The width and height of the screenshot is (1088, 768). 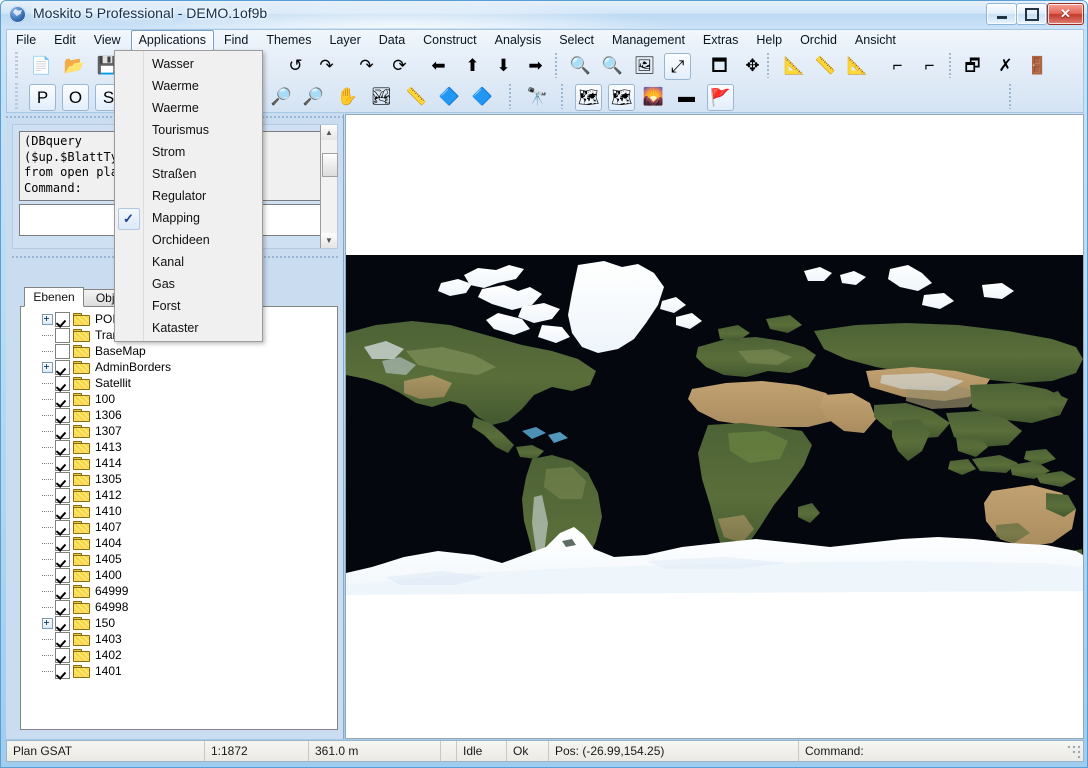 What do you see at coordinates (1005, 65) in the screenshot?
I see `delete-button: ✗` at bounding box center [1005, 65].